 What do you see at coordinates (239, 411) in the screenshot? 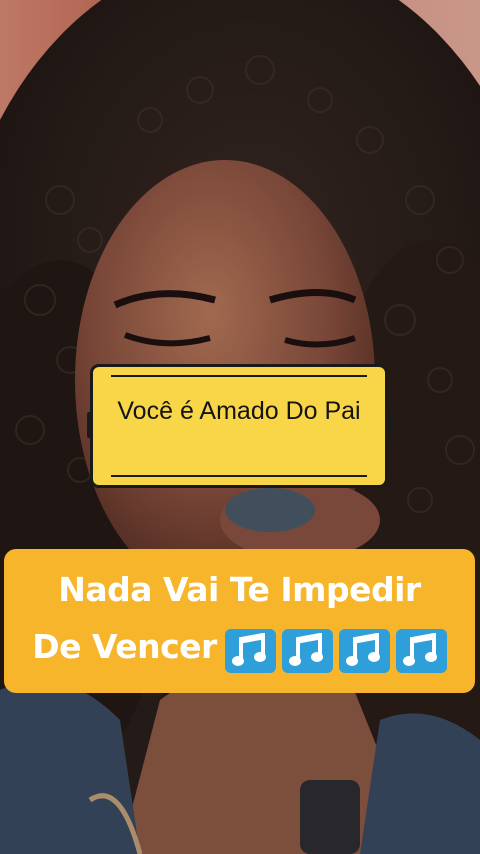
I see `caption-text: Você é Amado Do Pai` at bounding box center [239, 411].